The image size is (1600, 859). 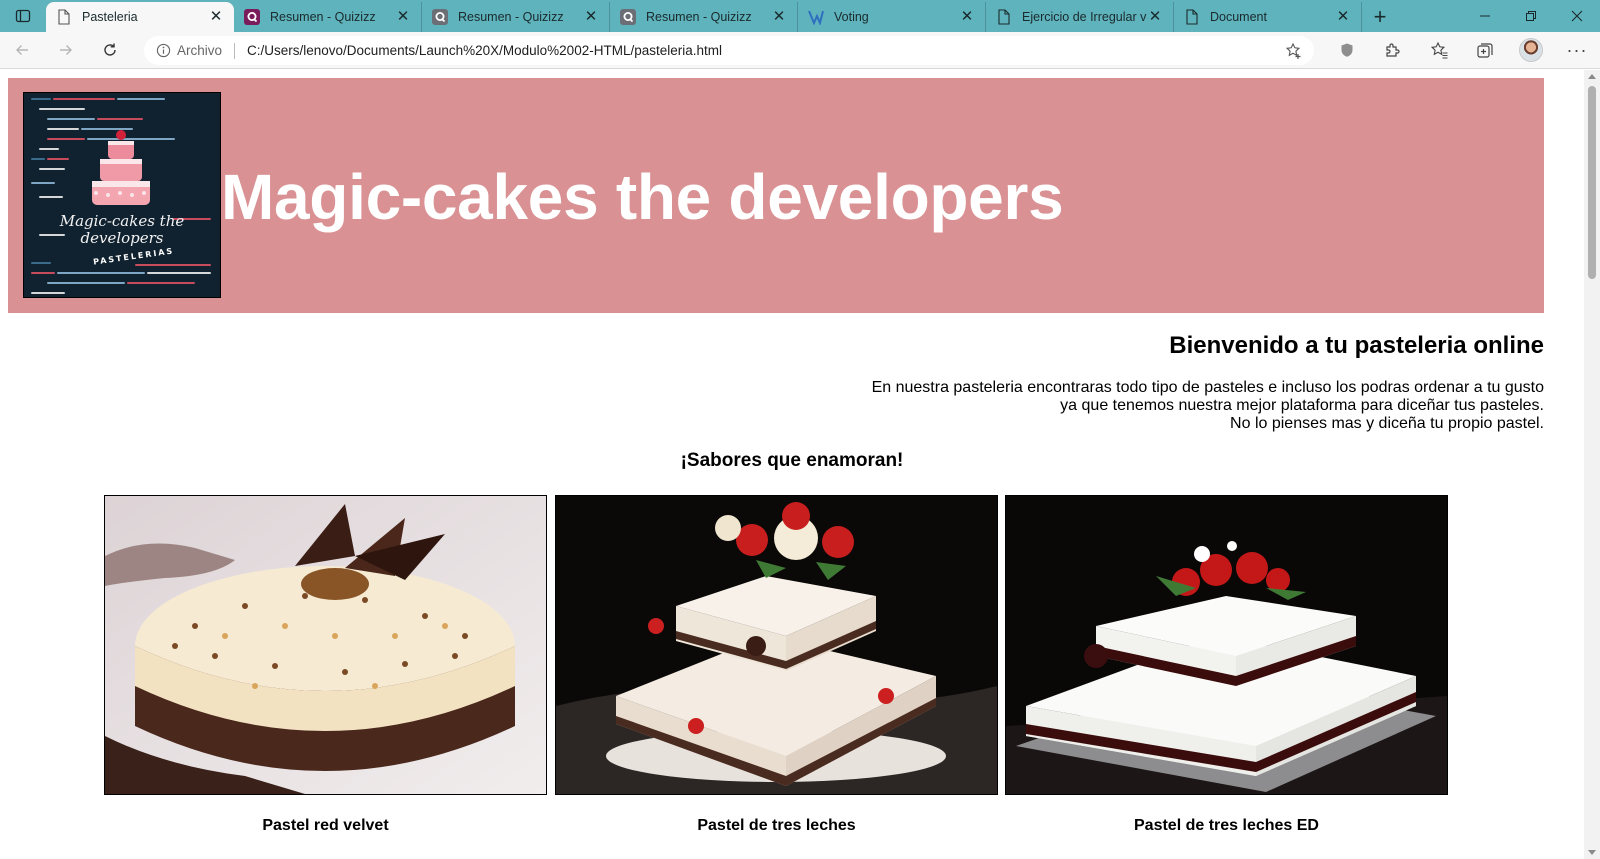 I want to click on scroll-down-icon, so click(x=1592, y=852).